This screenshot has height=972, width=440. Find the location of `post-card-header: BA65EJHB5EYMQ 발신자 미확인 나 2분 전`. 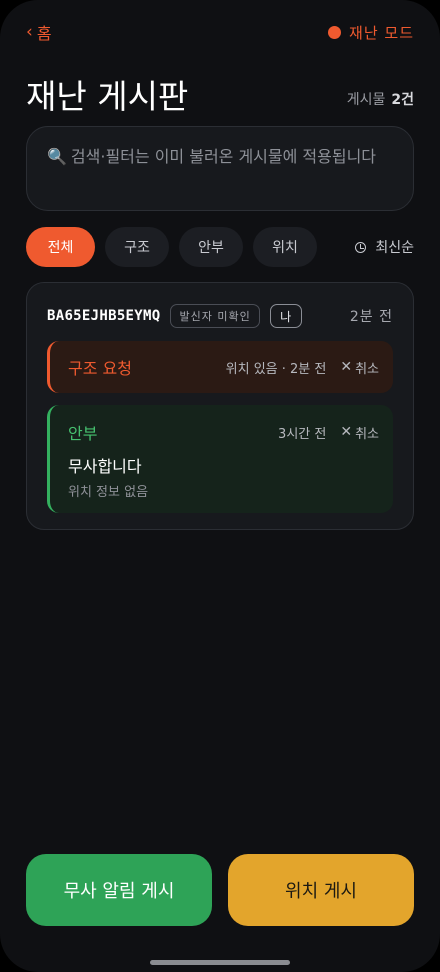

post-card-header: BA65EJHB5EYMQ 발신자 미확인 나 2분 전 is located at coordinates (220, 316).